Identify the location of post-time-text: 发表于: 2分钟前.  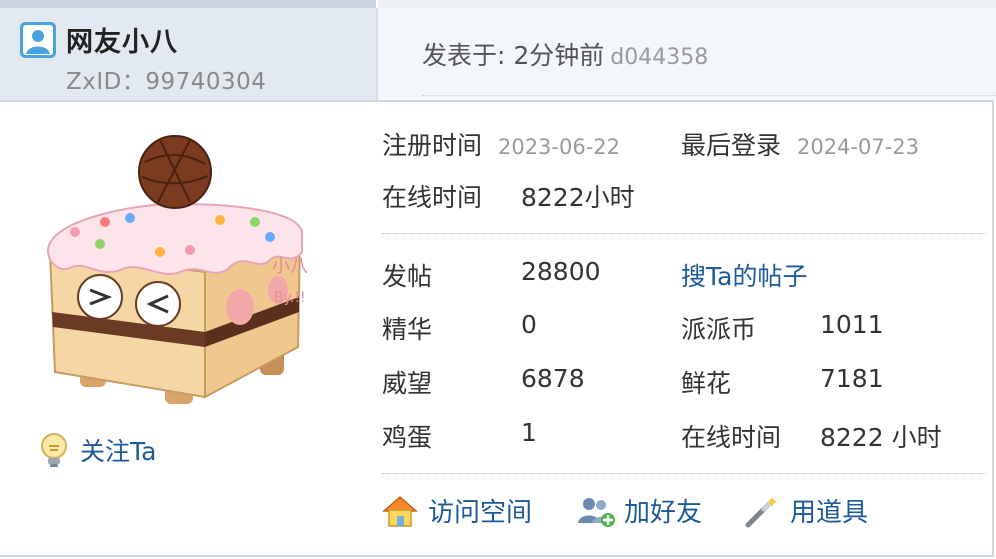
(513, 55).